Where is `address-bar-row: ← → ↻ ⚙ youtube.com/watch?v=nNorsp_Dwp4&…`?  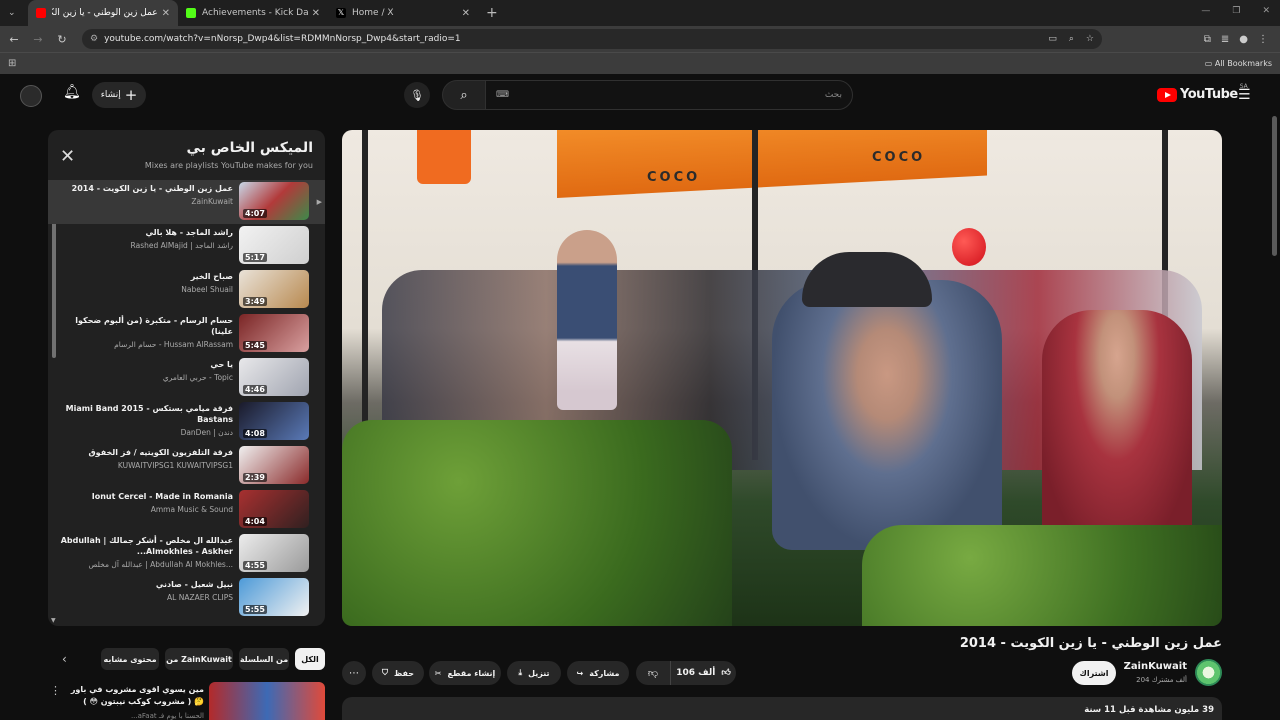
address-bar-row: ← → ↻ ⚙ youtube.com/watch?v=nNorsp_Dwp4&… is located at coordinates (640, 39).